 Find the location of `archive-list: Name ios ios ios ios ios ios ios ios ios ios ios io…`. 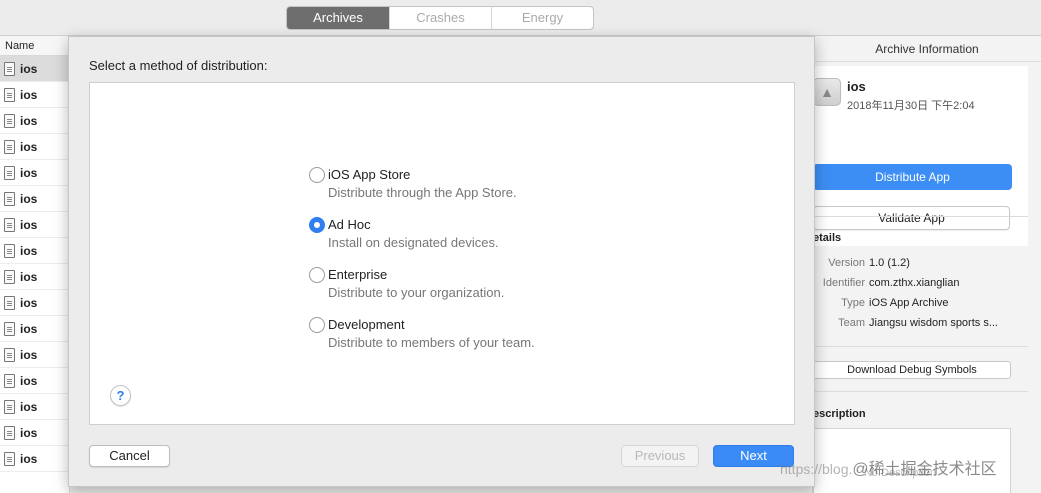

archive-list: Name ios ios ios ios ios ios ios ios ios ios ios io… is located at coordinates (35, 264).